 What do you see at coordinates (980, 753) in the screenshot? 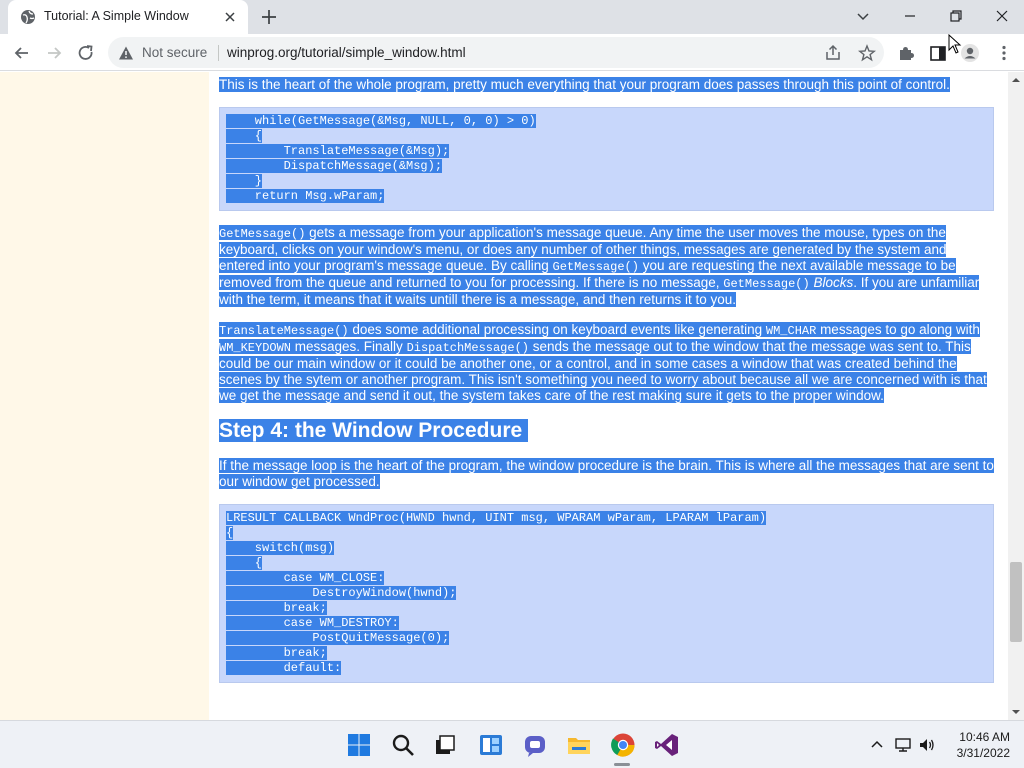
I see `clock-date: 3/31/2022` at bounding box center [980, 753].